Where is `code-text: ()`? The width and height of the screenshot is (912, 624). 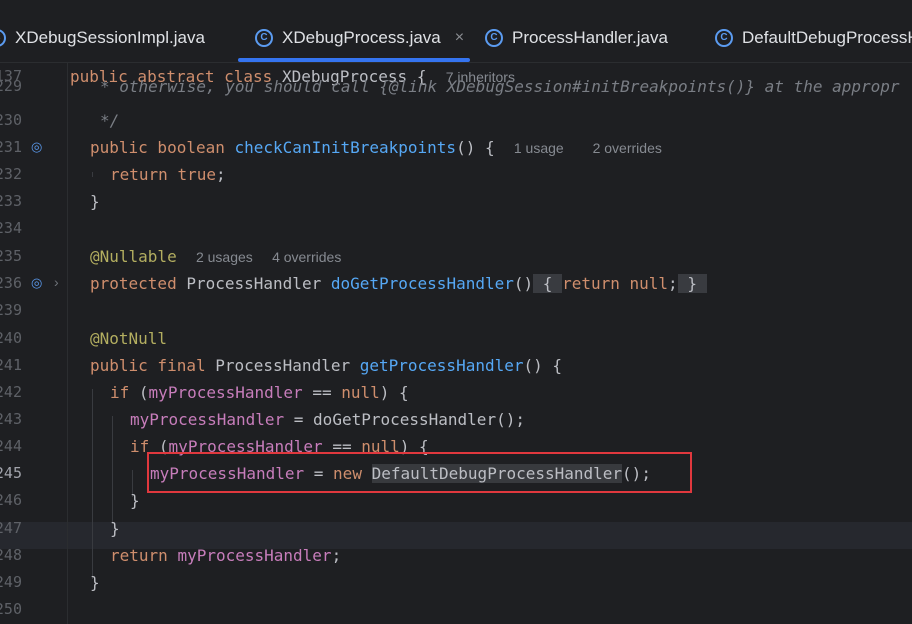 code-text: () is located at coordinates (523, 283).